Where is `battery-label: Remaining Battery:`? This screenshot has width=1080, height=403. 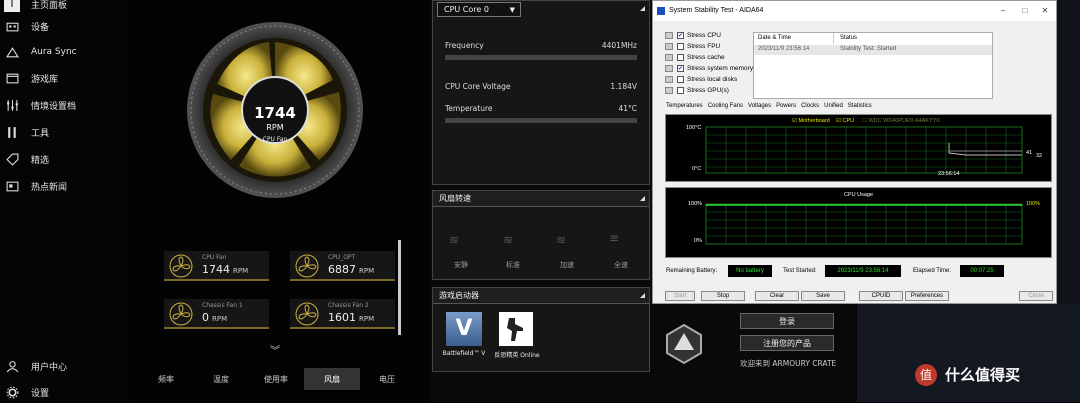
battery-label: Remaining Battery: is located at coordinates (692, 271).